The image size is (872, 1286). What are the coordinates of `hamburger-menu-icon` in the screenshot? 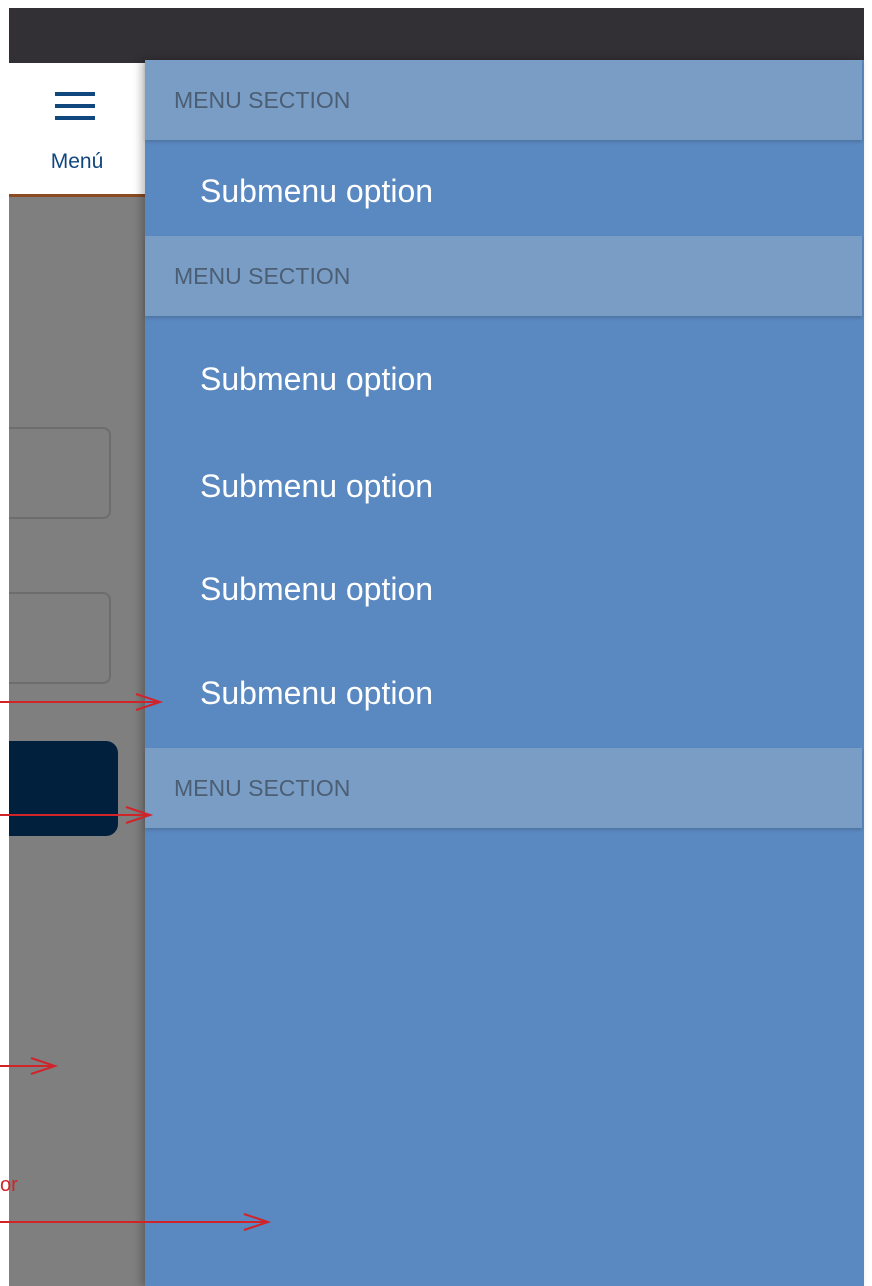 It's located at (75, 109).